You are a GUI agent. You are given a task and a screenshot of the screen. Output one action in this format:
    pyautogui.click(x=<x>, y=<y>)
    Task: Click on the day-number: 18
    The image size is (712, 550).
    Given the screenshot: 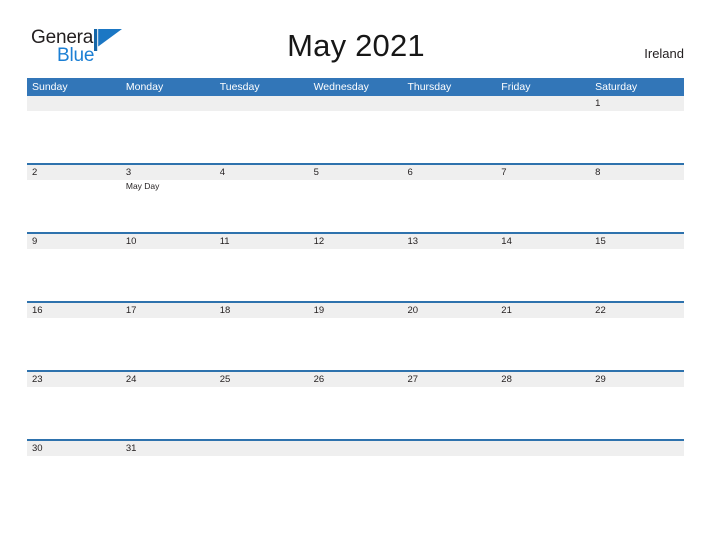 What is the action you would take?
    pyautogui.click(x=262, y=310)
    